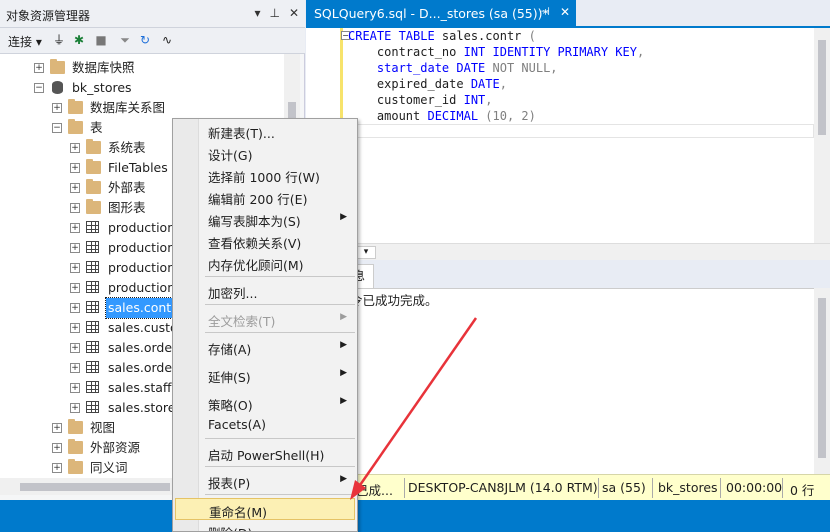 This screenshot has height=532, width=830. I want to click on tree-node-label: sales.orde, so click(140, 347).